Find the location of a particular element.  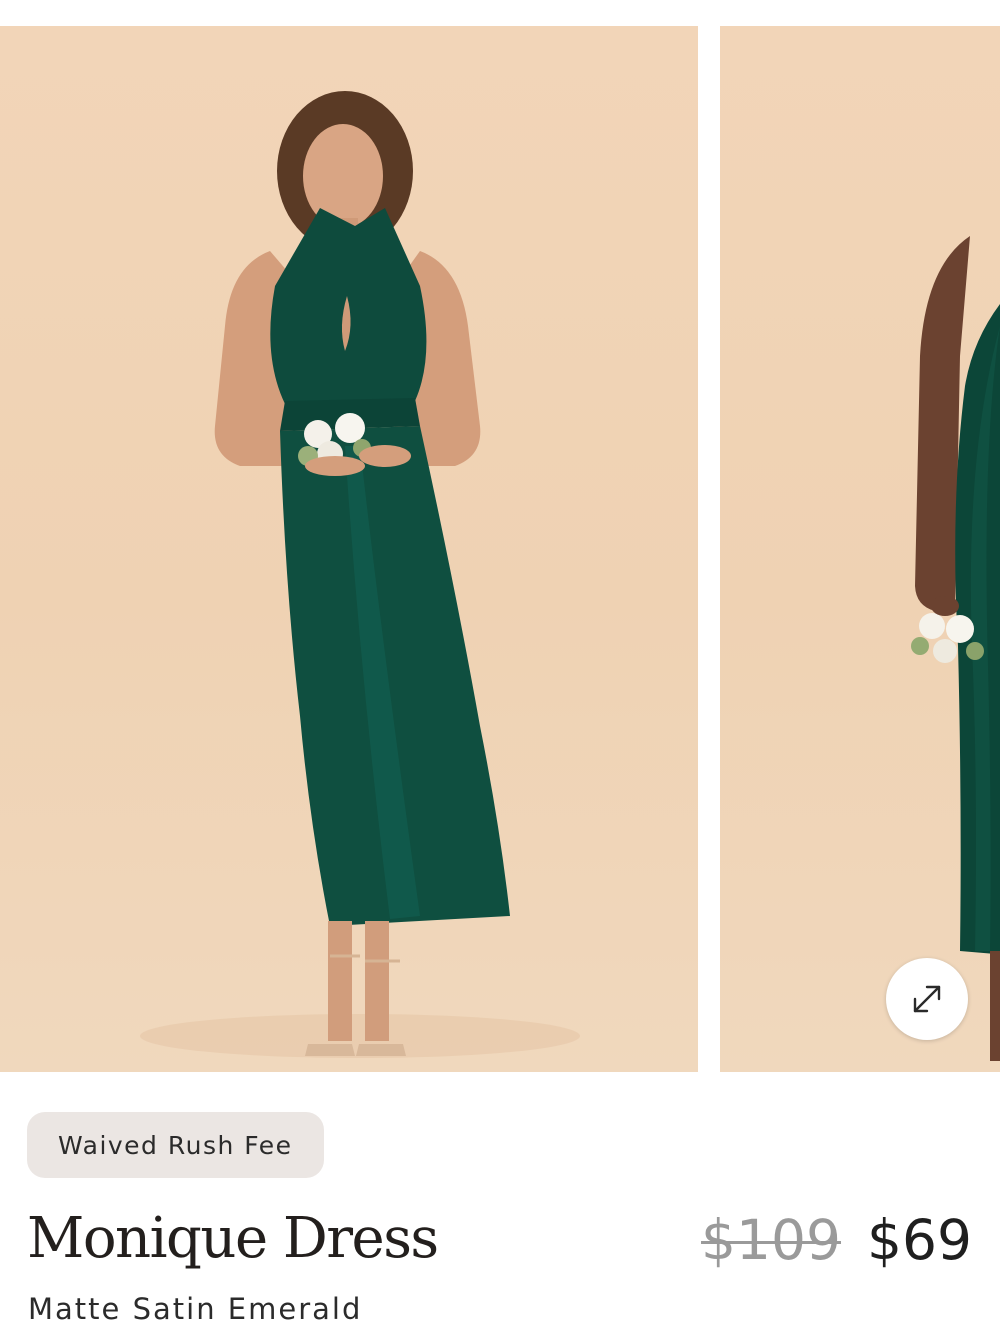

expand-image-button is located at coordinates (927, 999).